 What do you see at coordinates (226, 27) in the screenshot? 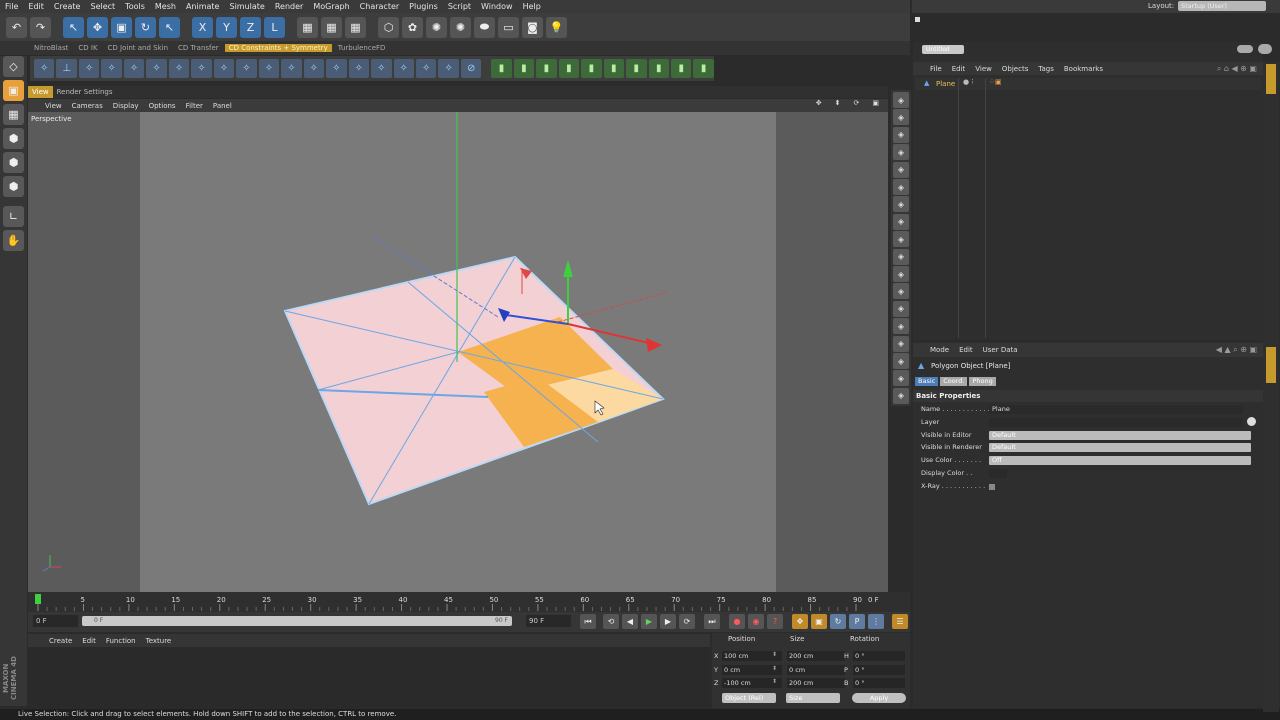
I see `y-axis-lock-icon: Y` at bounding box center [226, 27].